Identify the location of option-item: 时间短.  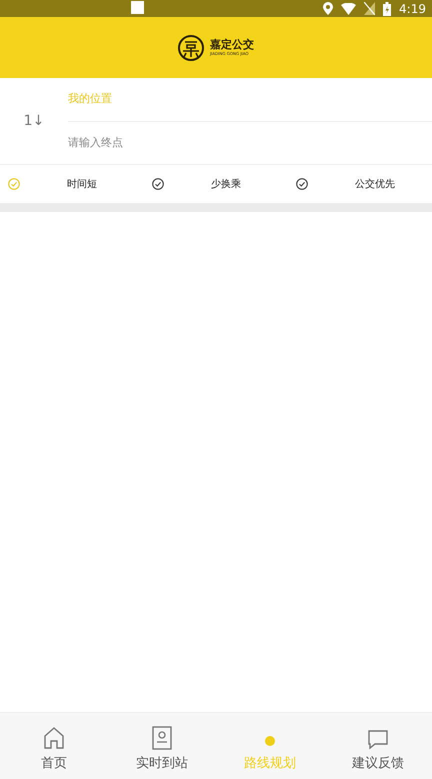
(72, 184).